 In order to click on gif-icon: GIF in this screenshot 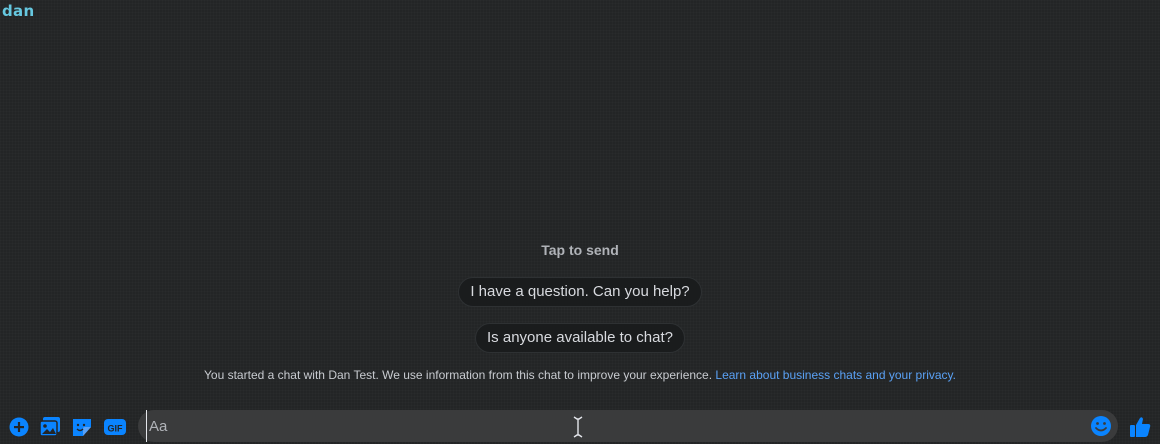, I will do `click(115, 427)`.